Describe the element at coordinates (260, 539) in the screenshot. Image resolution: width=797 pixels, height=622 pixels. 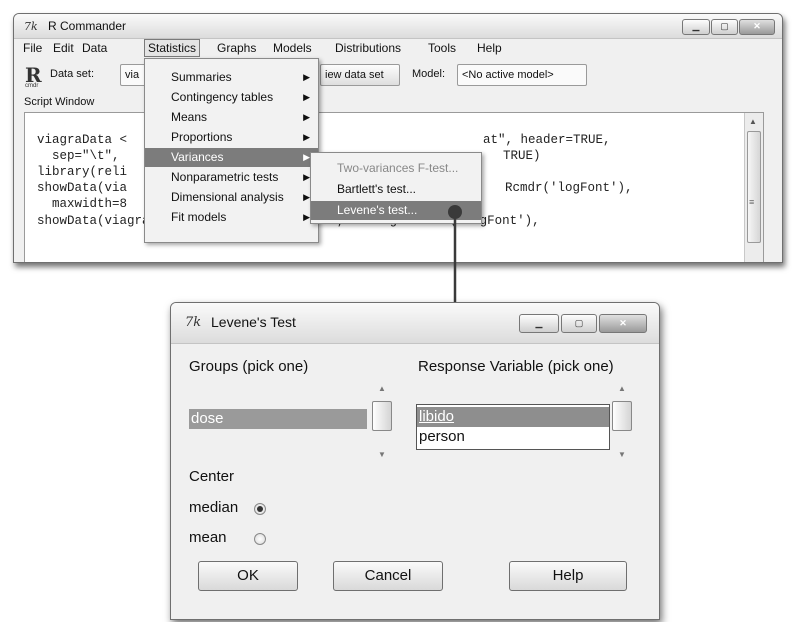
I see `mean-radio` at that location.